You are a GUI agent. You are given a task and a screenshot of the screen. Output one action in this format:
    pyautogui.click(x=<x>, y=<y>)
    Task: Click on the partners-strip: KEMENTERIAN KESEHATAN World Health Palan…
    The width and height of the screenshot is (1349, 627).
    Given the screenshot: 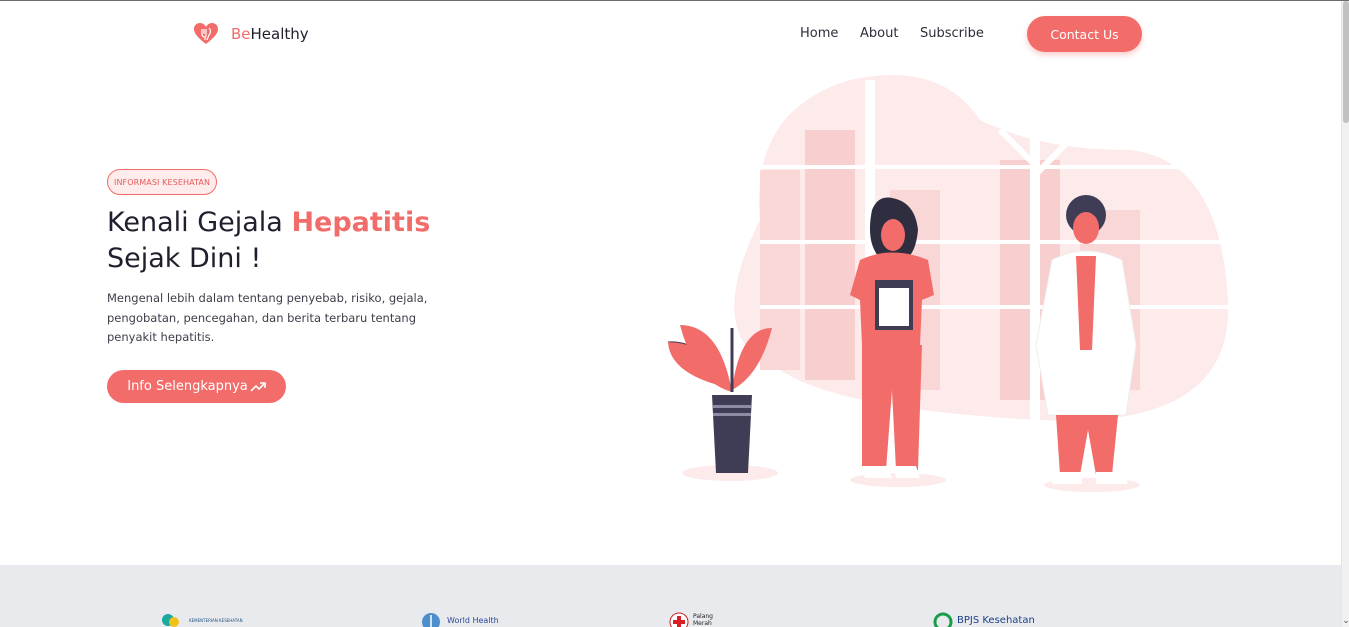 What is the action you would take?
    pyautogui.click(x=670, y=596)
    